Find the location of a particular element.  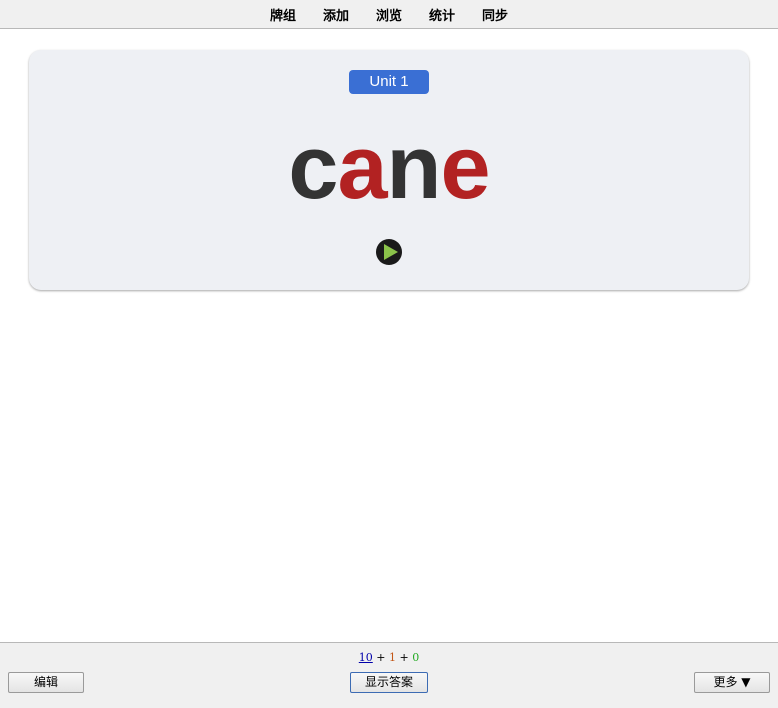

nav-browse: 浏览 is located at coordinates (389, 14).